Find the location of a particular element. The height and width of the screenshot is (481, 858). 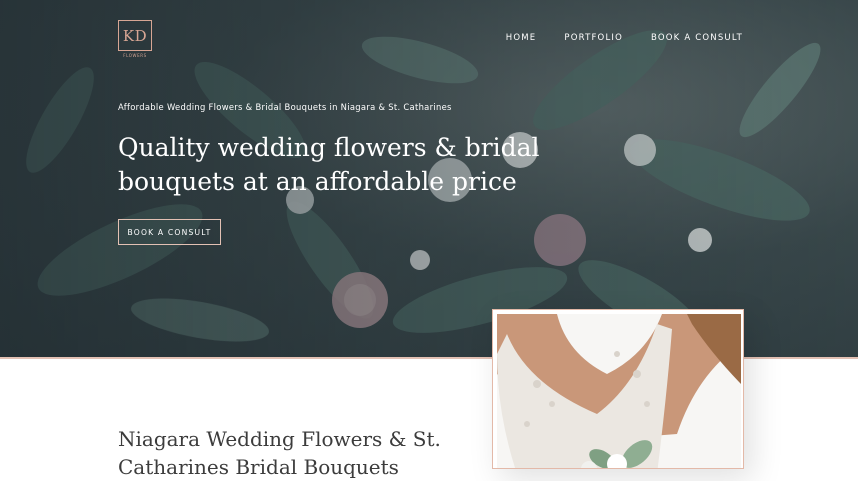

nav-home: HOME is located at coordinates (521, 38).